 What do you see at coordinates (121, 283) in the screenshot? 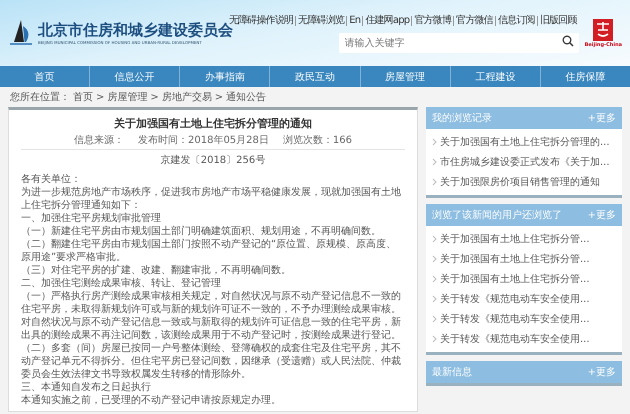
I see `paragraph: 二、加强住宅测绘成果审核、转让、登记管理` at bounding box center [121, 283].